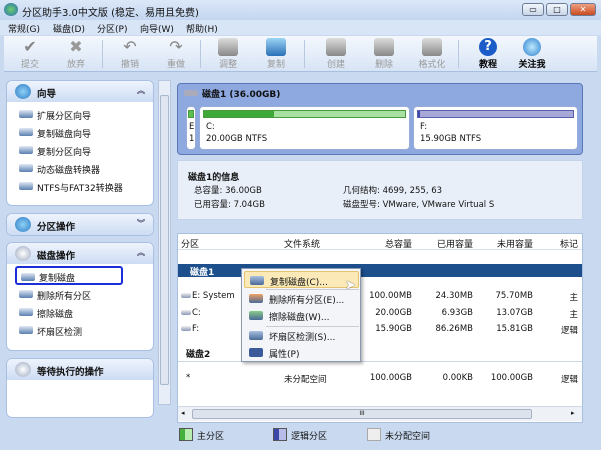 The width and height of the screenshot is (601, 450). I want to click on undo-button: ↶ 撤销, so click(130, 54).